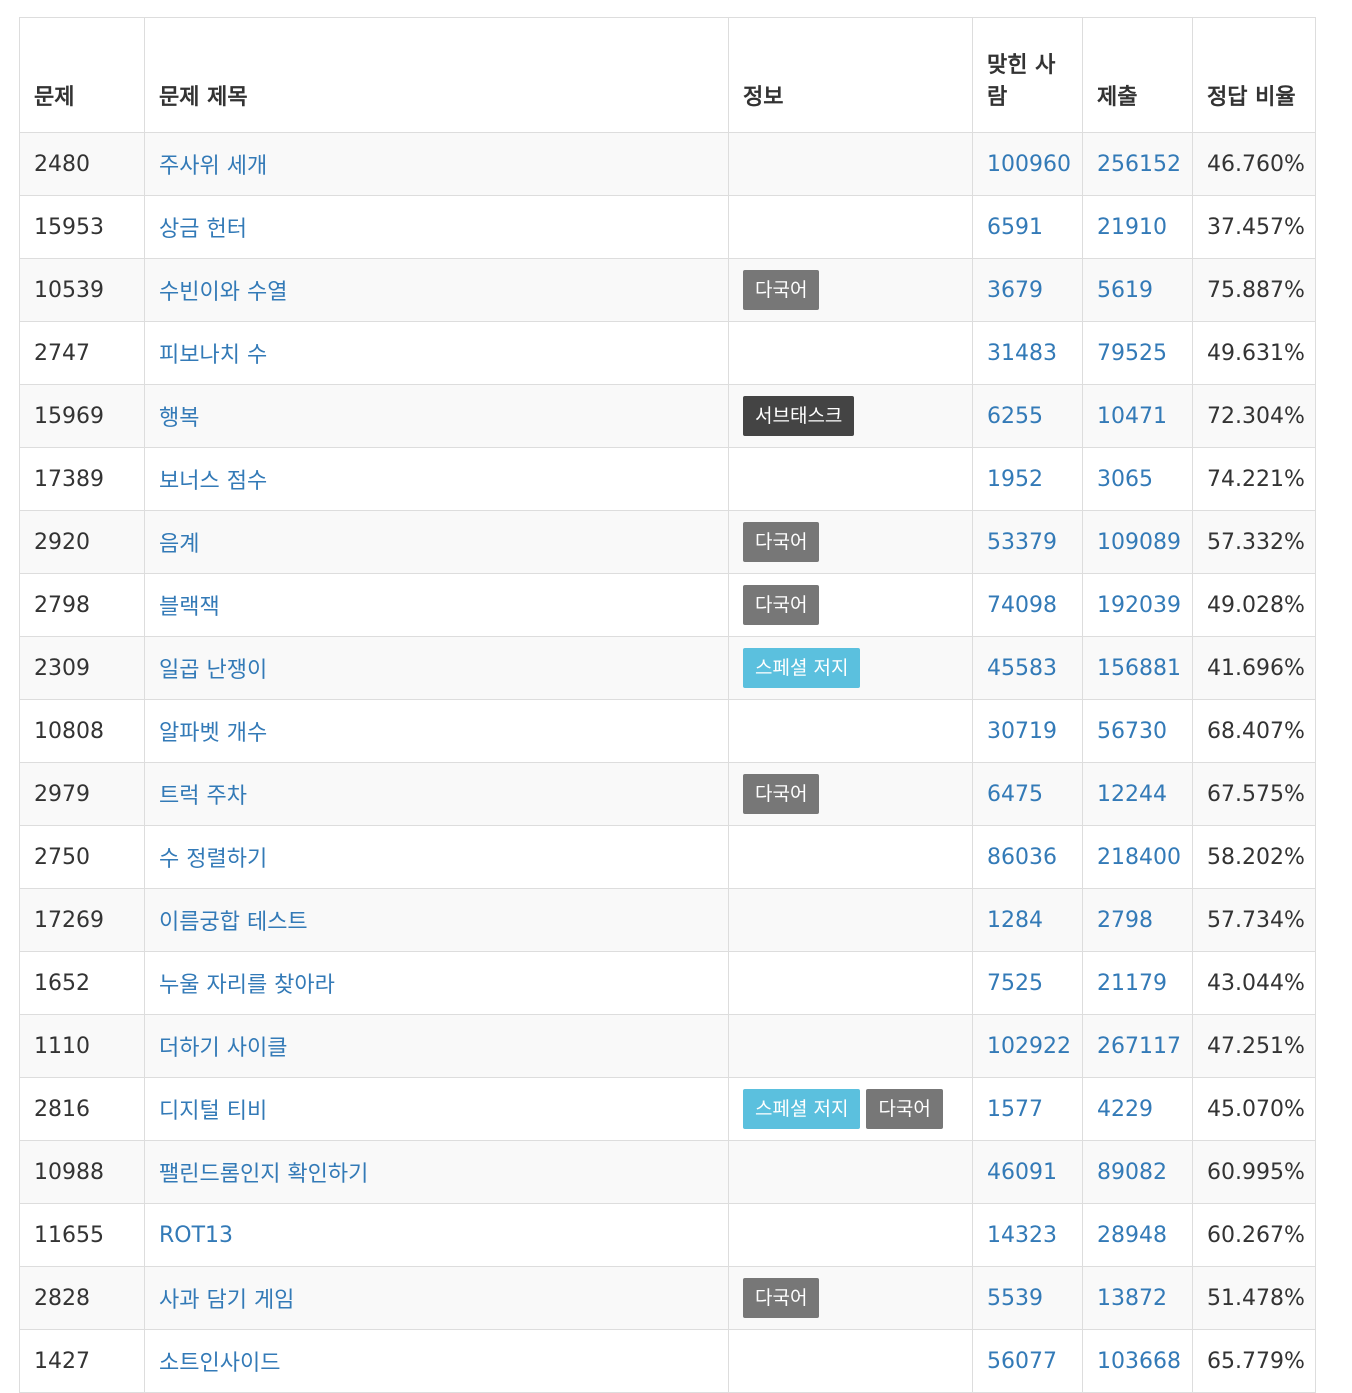 The image size is (1352, 1393). What do you see at coordinates (213, 859) in the screenshot?
I see `problem-title-link: 수 정렬하기` at bounding box center [213, 859].